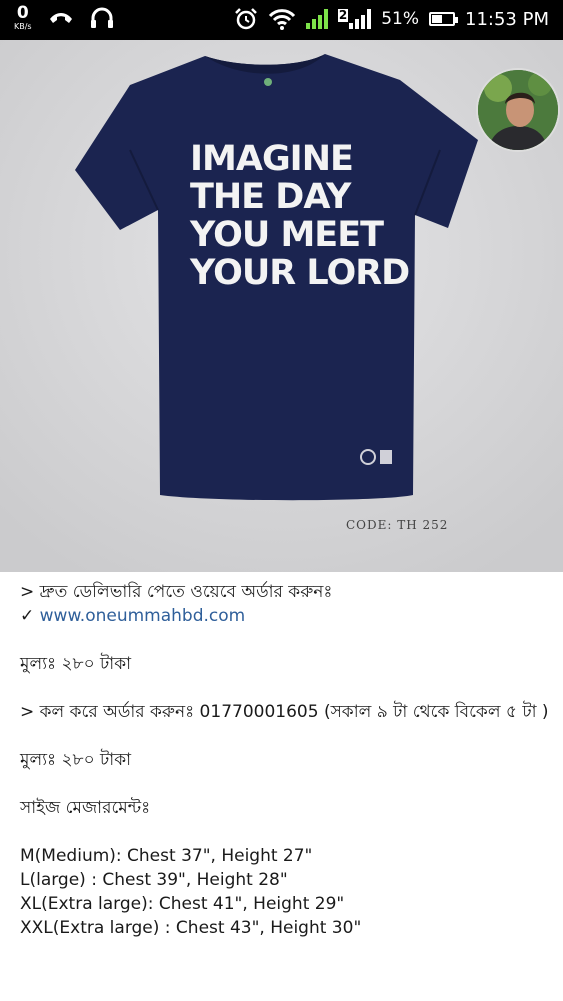 This screenshot has height=1001, width=563. I want to click on missed-call-icon, so click(60, 18).